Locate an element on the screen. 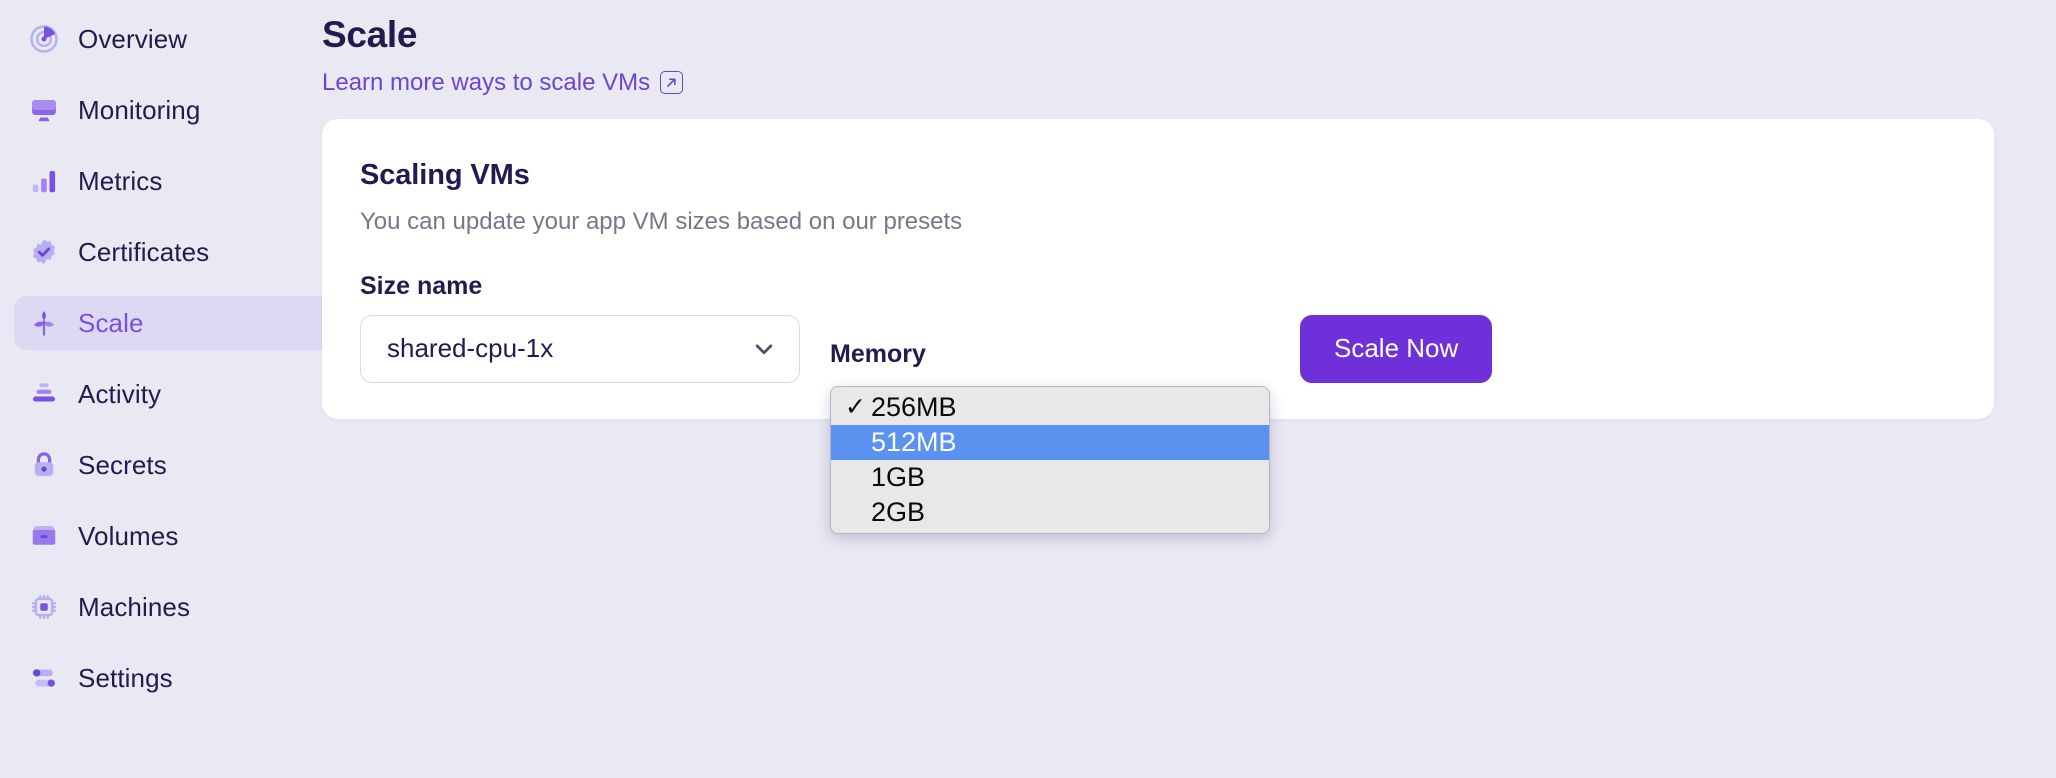 This screenshot has height=778, width=2056. sidebar-item-overview: Overview is located at coordinates (175, 39).